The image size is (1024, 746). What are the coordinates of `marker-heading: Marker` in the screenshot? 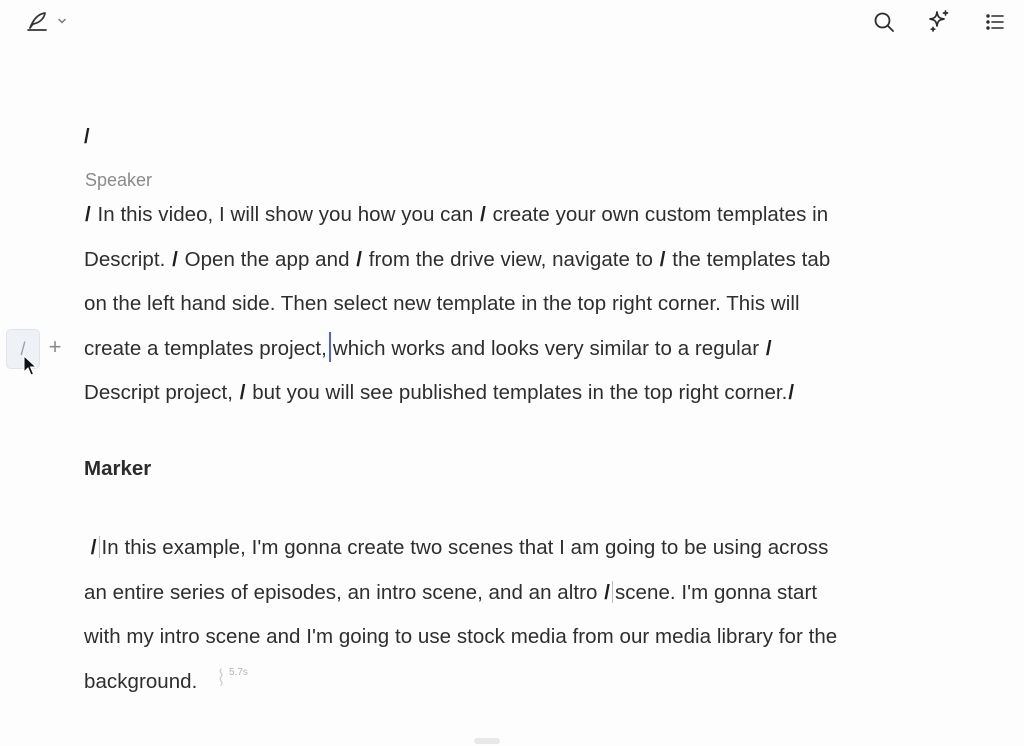 It's located at (117, 469).